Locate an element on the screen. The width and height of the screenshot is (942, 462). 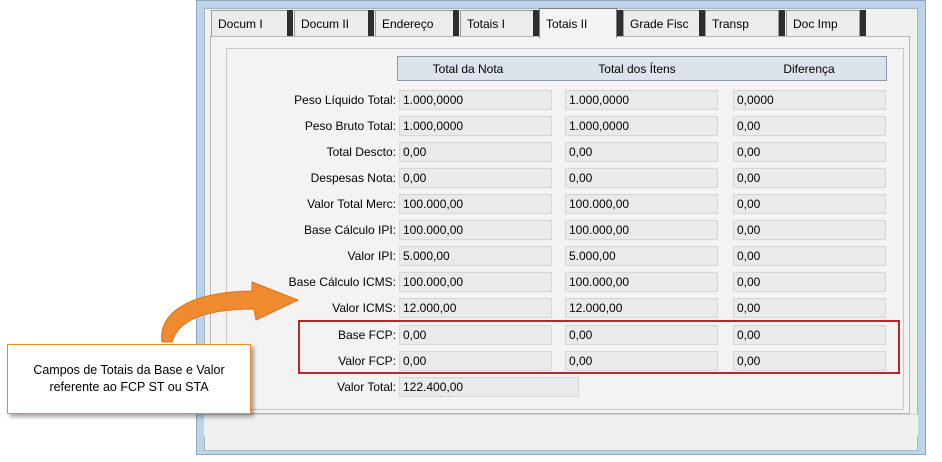
row-label-valor-icms: Valor ICMS: is located at coordinates (364, 308).